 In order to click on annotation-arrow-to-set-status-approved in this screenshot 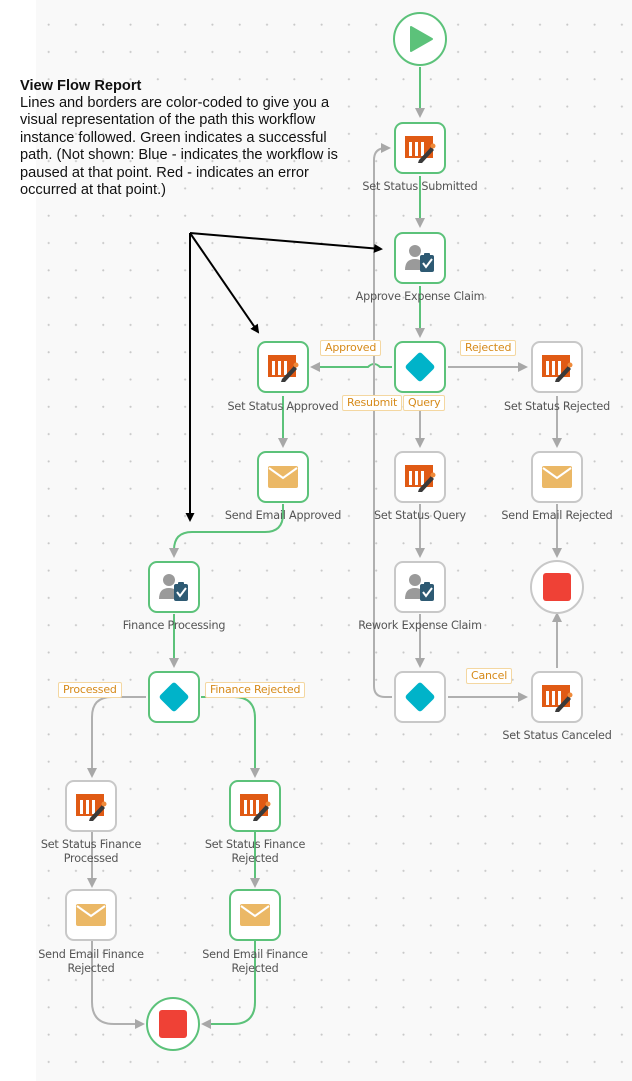, I will do `click(224, 283)`.